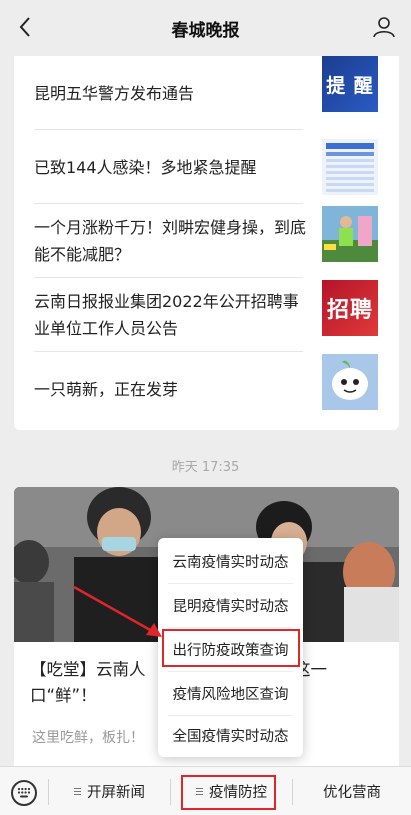 Image resolution: width=411 pixels, height=815 pixels. What do you see at coordinates (206, 93) in the screenshot?
I see `article-item: 昆明五华警方发布通告 提 醒` at bounding box center [206, 93].